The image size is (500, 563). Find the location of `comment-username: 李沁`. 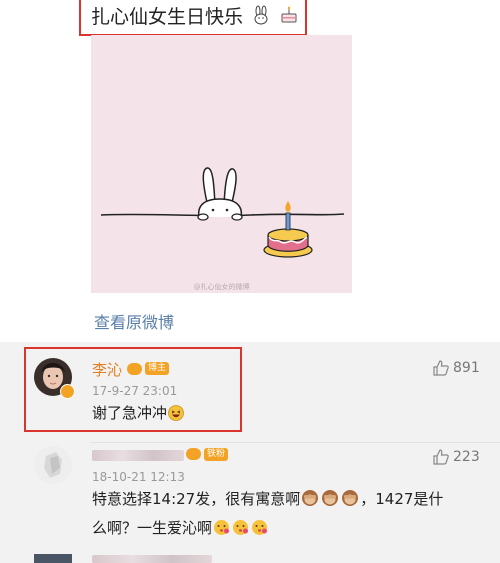

comment-username: 李沁 is located at coordinates (107, 369).